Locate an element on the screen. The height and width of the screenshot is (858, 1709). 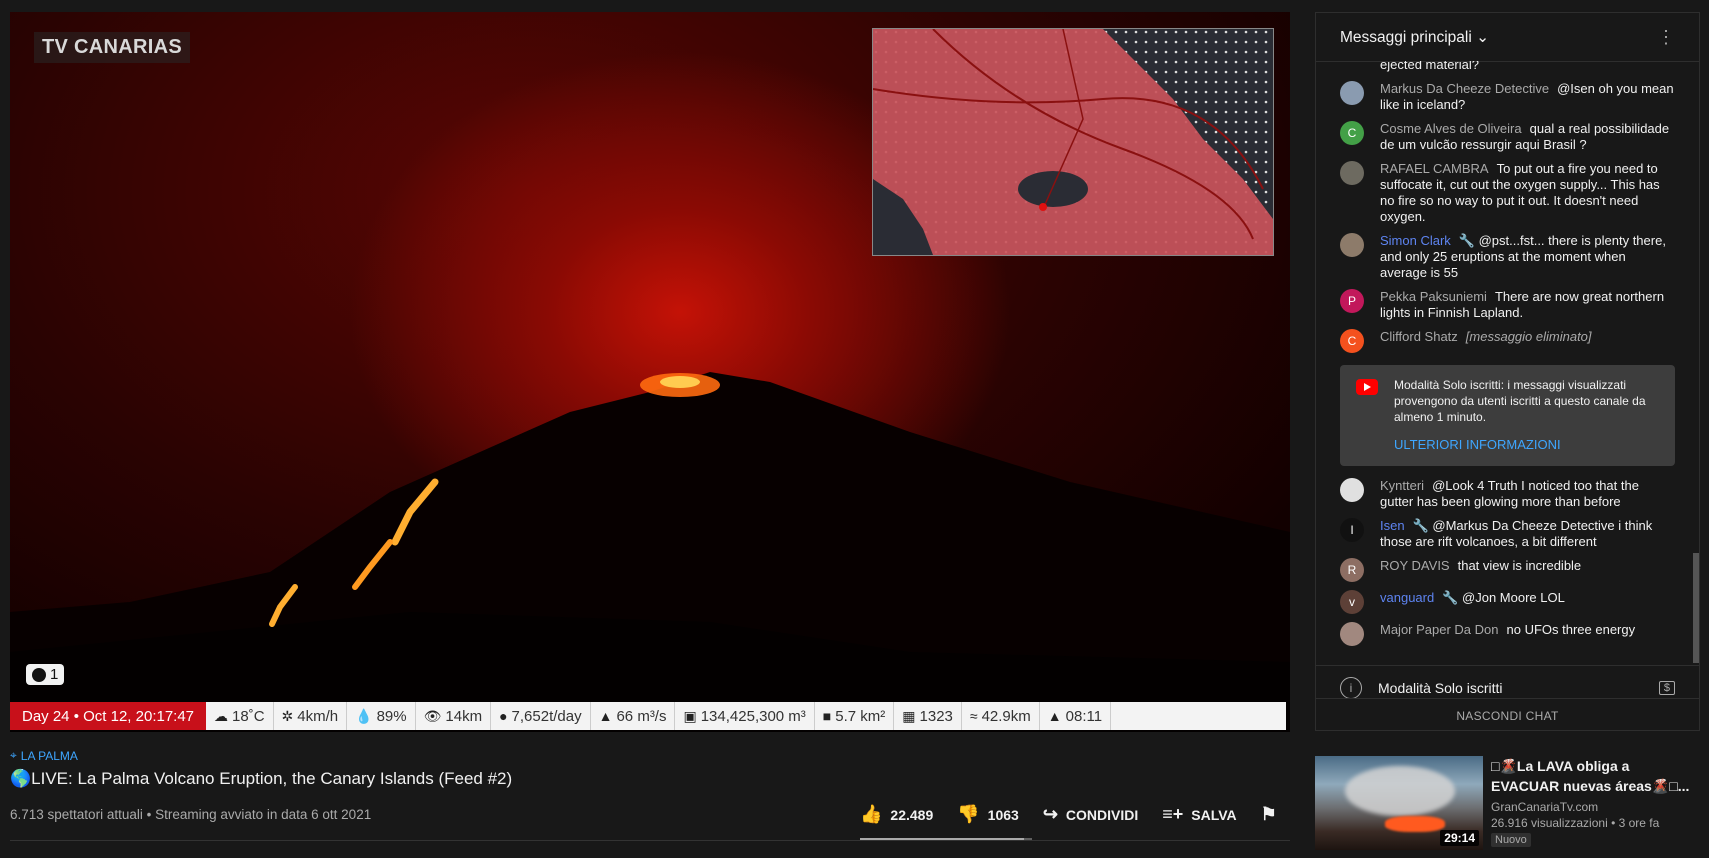
stat-wind: 4km/h is located at coordinates (318, 716).